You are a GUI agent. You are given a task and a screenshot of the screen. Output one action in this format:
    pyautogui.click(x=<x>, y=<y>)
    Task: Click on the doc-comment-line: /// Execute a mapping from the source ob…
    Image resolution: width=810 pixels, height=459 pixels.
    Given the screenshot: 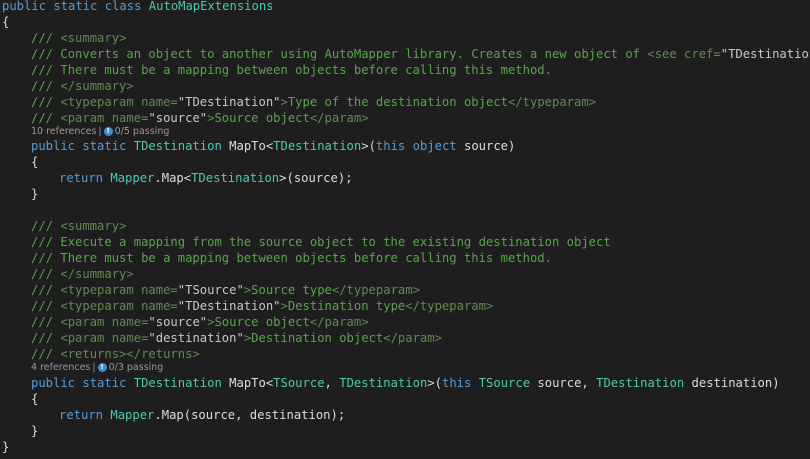 What is the action you would take?
    pyautogui.click(x=321, y=242)
    